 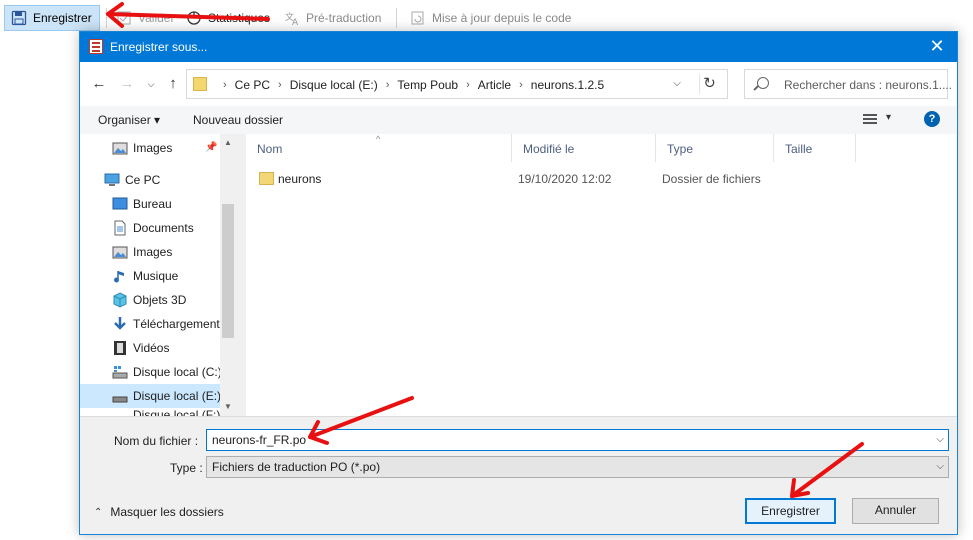 What do you see at coordinates (790, 511) in the screenshot?
I see `save-button: Enregistrer` at bounding box center [790, 511].